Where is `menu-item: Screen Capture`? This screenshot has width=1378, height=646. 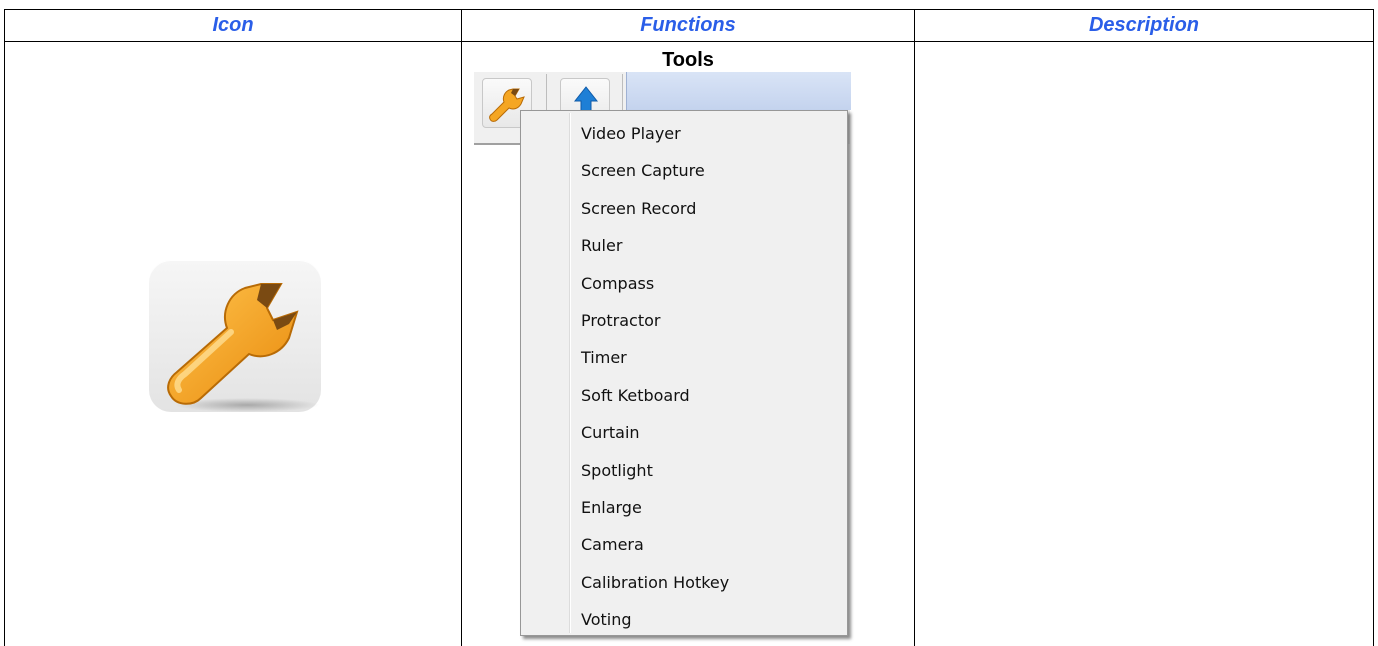 menu-item: Screen Capture is located at coordinates (684, 170).